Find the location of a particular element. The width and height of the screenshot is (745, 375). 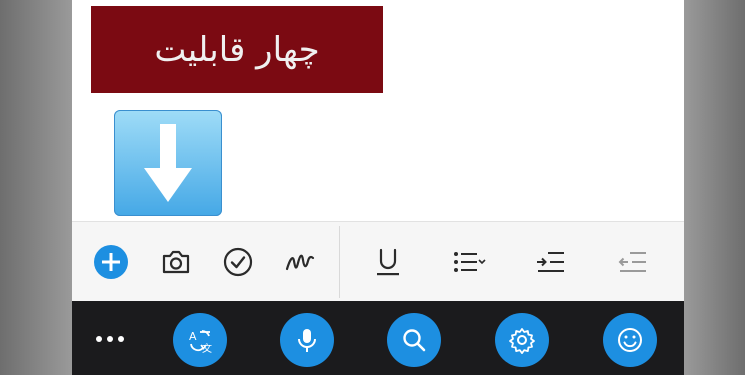

svg-text: A is located at coordinates (193, 336).